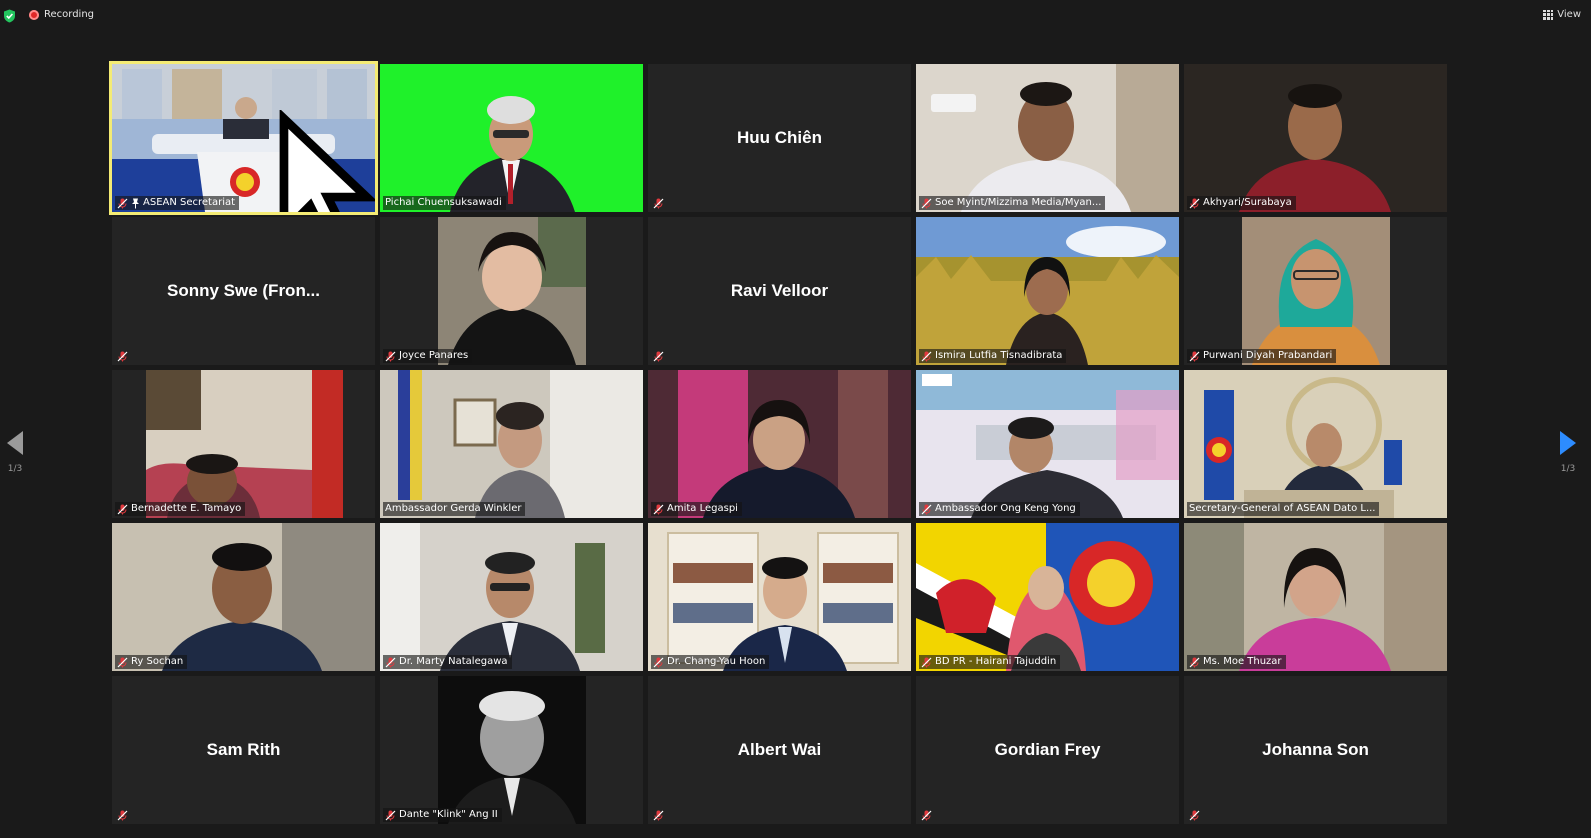 The width and height of the screenshot is (1591, 838). Describe the element at coordinates (453, 661) in the screenshot. I see `participant-name: Dr. Marty Natalegawa` at that location.